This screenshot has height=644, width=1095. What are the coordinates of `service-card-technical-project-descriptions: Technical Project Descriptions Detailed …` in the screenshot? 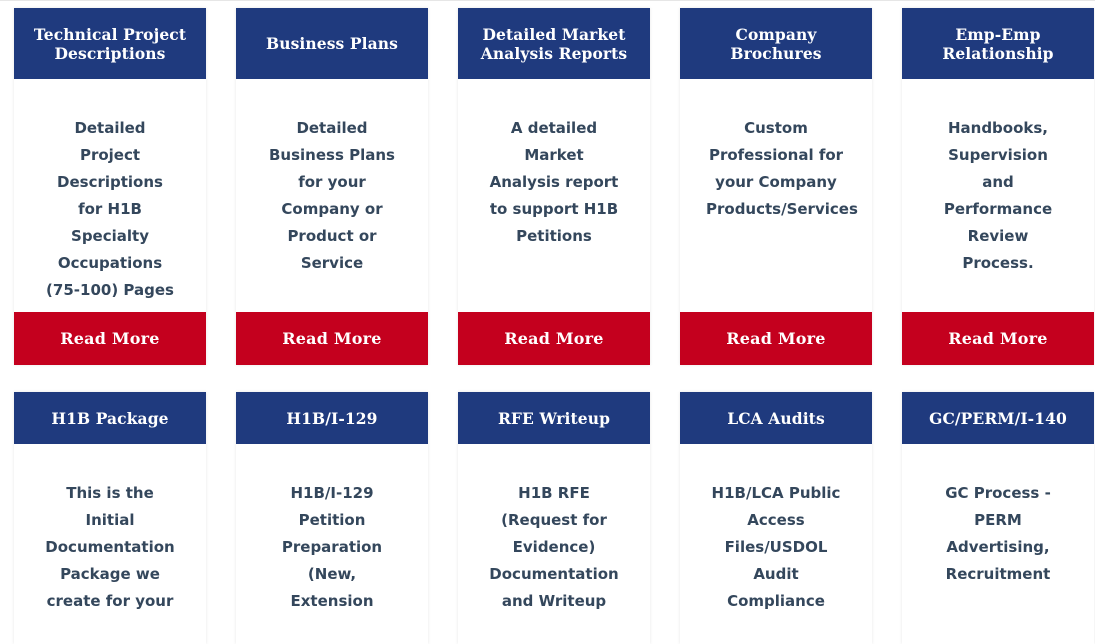 It's located at (110, 186).